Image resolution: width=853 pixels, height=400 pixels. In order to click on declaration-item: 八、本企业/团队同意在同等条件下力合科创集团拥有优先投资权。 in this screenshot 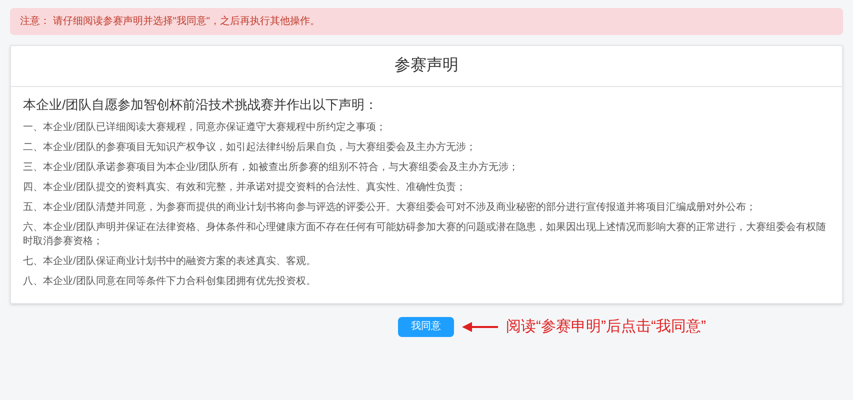, I will do `click(170, 281)`.